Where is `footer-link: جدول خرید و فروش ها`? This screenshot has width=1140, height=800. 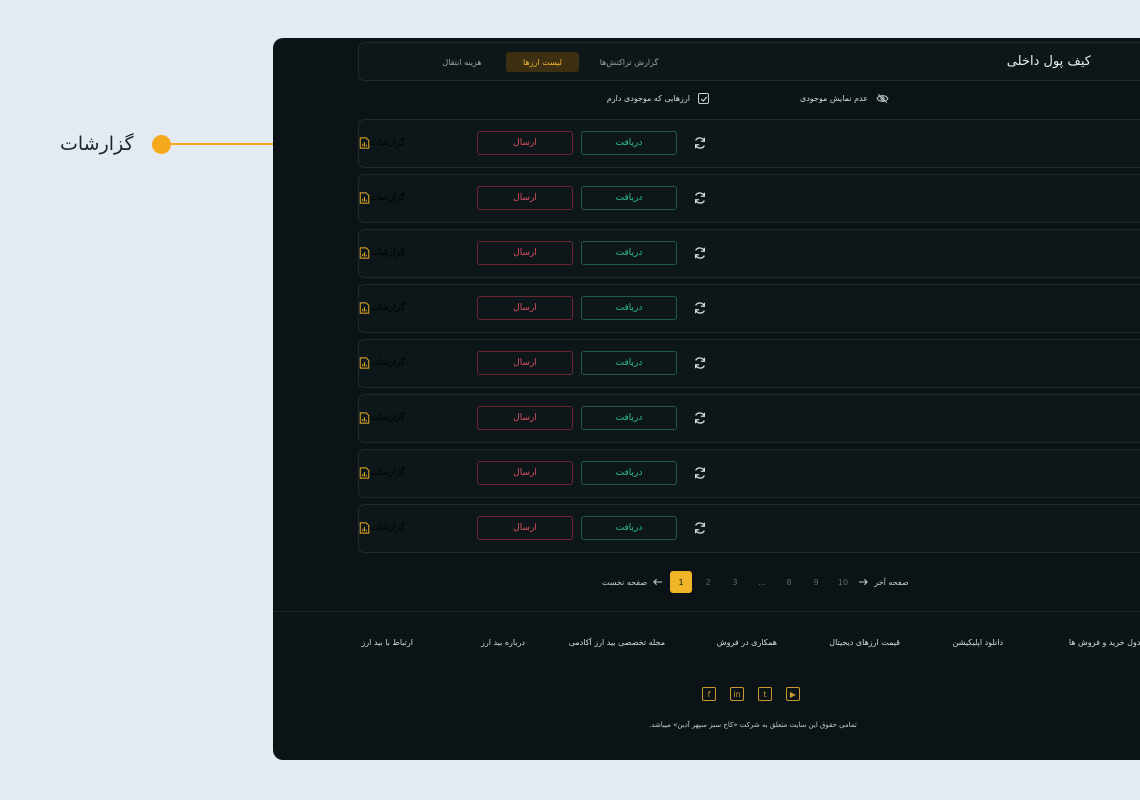
footer-link: جدول خرید و فروش ها is located at coordinates (1104, 642).